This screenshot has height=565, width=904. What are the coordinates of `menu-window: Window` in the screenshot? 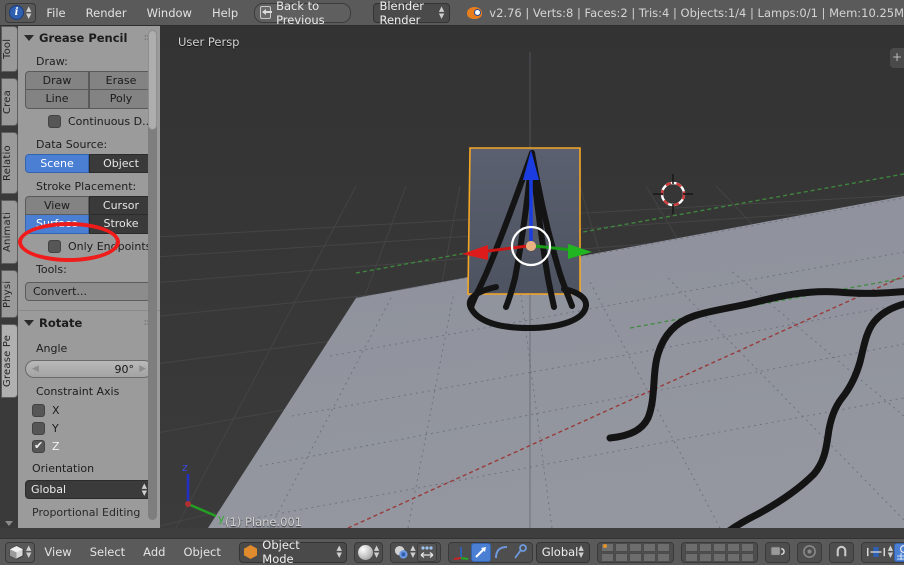 It's located at (169, 13).